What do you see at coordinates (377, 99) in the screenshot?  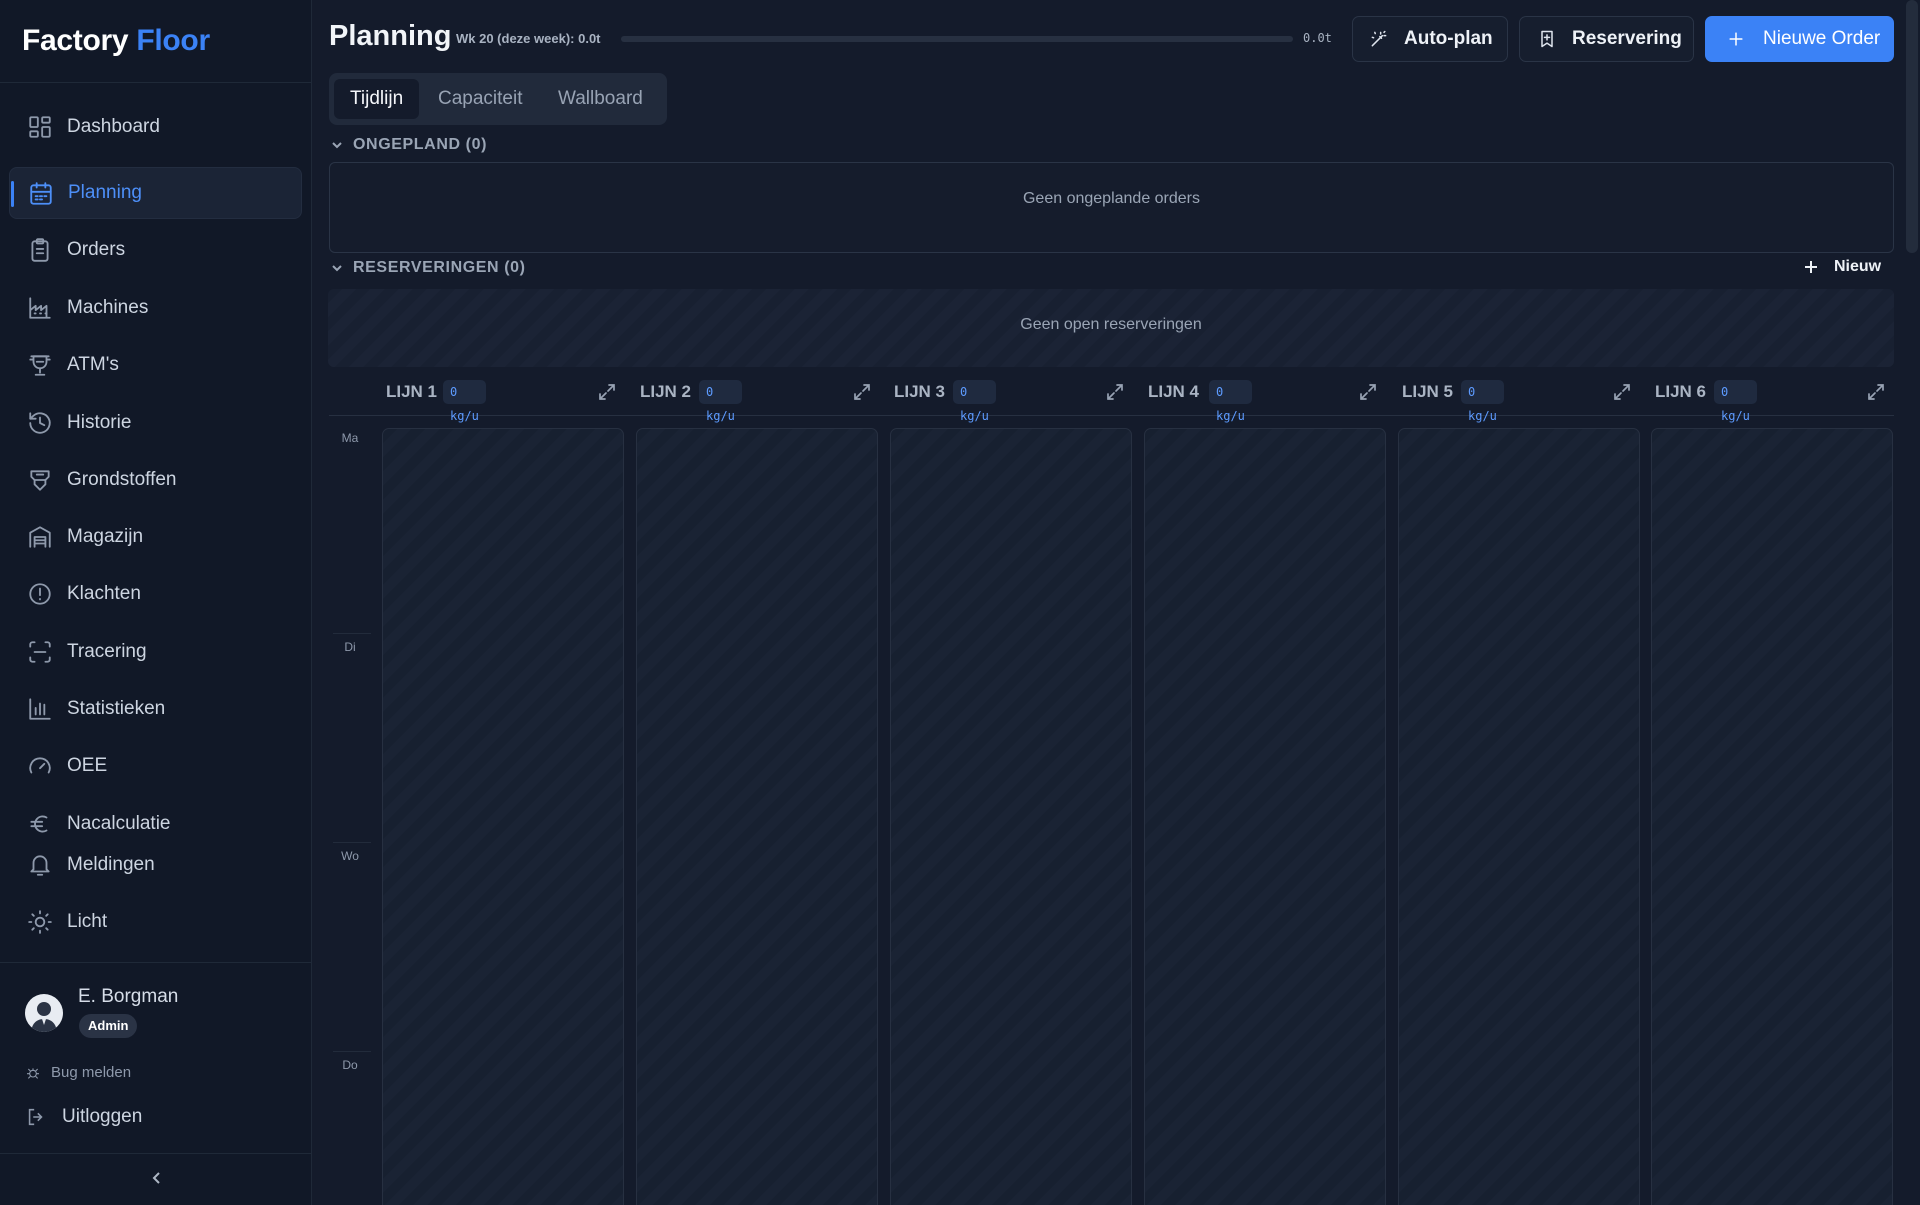 I see `tab-tijdlijn: Tijdlijn` at bounding box center [377, 99].